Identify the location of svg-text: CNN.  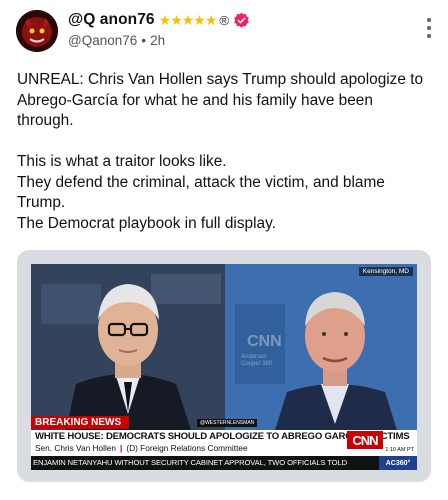
(264, 341).